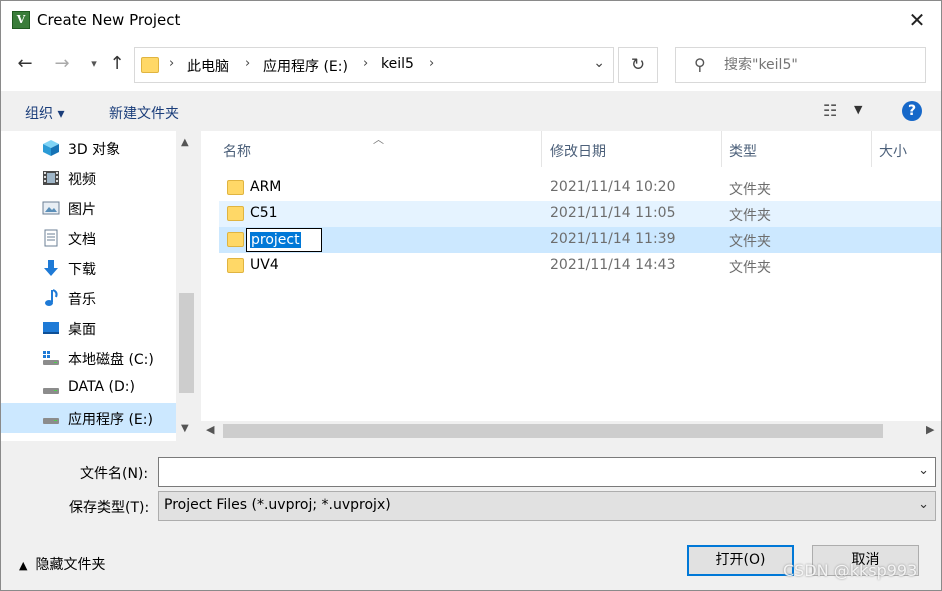 This screenshot has width=942, height=591. What do you see at coordinates (44, 113) in the screenshot?
I see `organize-menu-button: 组织 ▾` at bounding box center [44, 113].